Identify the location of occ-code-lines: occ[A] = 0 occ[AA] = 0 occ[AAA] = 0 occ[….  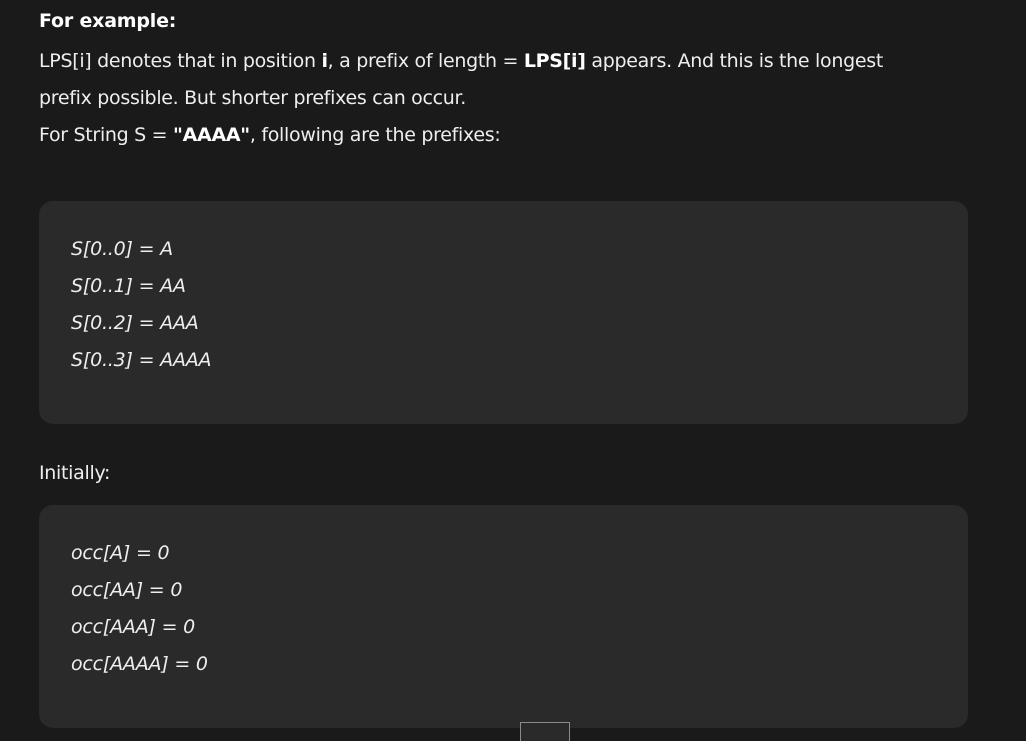
(139, 609).